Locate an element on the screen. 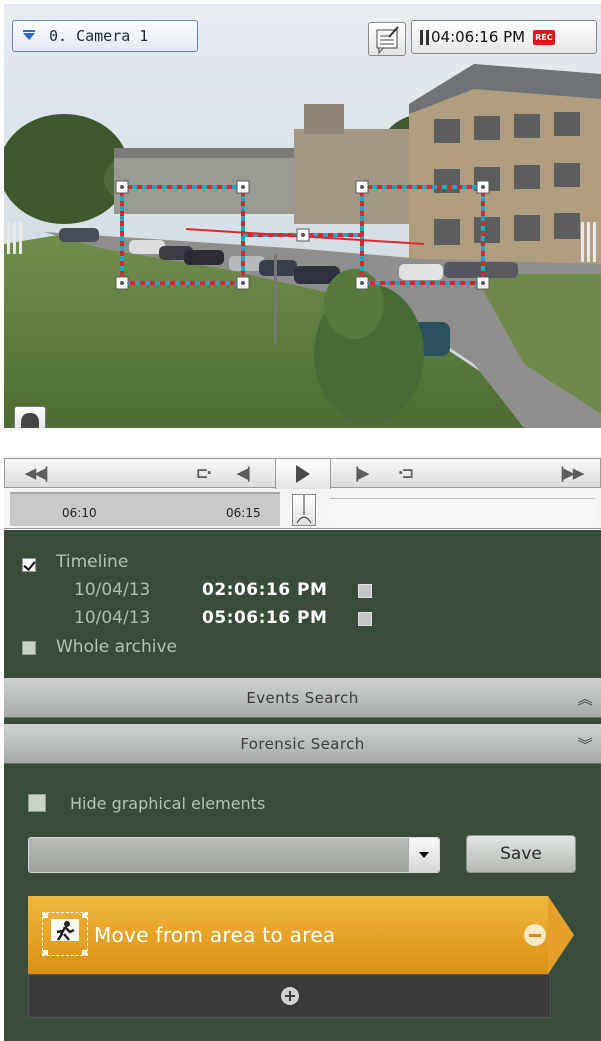 Image resolution: width=601 pixels, height=1041 pixels. timeline-label: Timeline is located at coordinates (92, 562).